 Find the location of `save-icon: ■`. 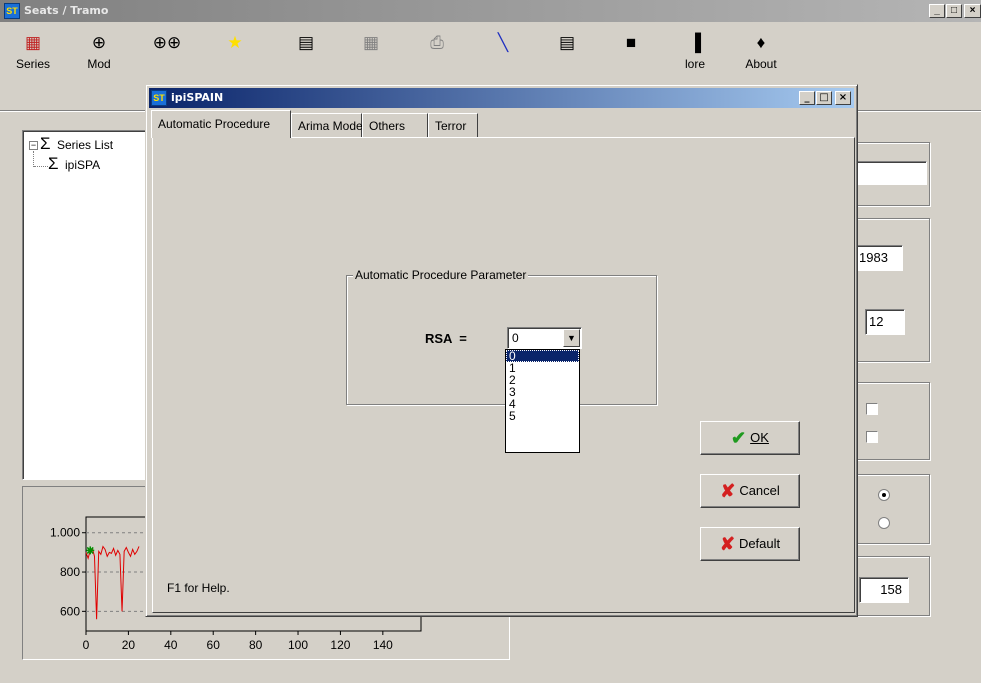

save-icon: ■ is located at coordinates (631, 42).